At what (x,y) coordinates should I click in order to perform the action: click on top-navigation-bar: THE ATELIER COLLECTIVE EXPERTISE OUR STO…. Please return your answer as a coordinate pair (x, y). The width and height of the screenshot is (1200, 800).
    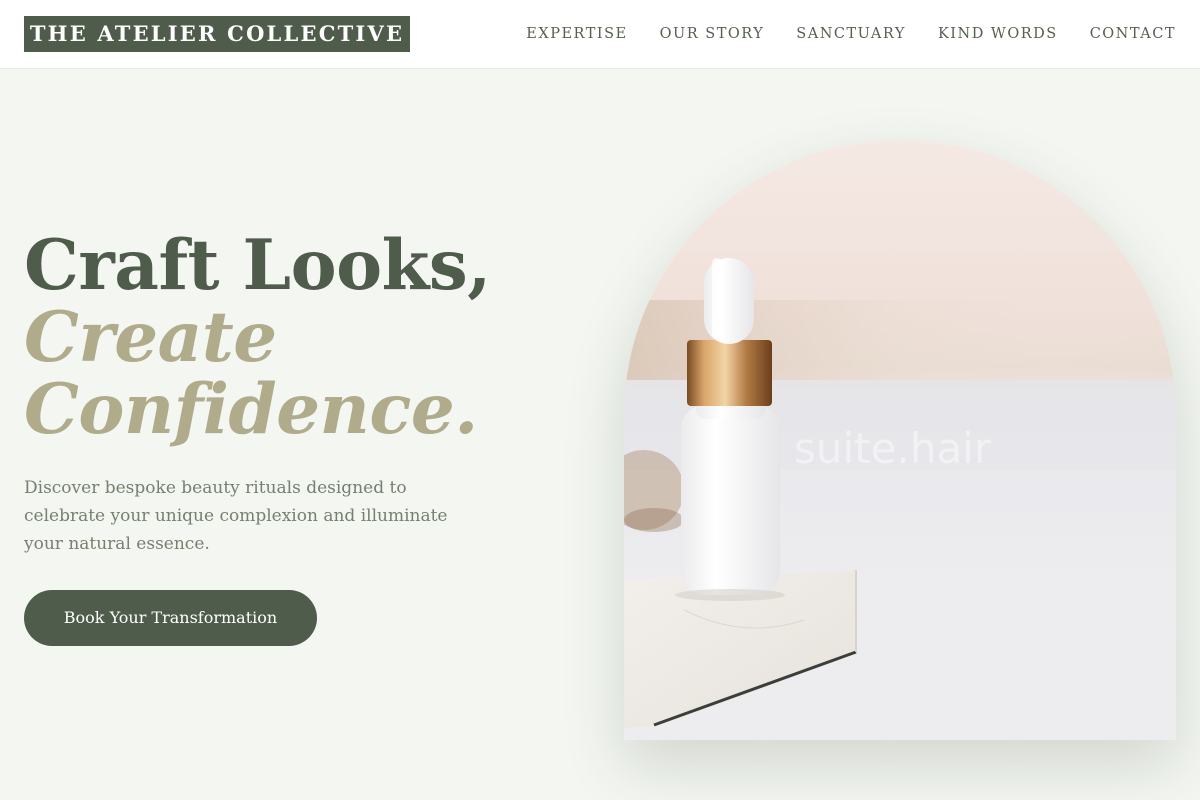
    Looking at the image, I should click on (600, 34).